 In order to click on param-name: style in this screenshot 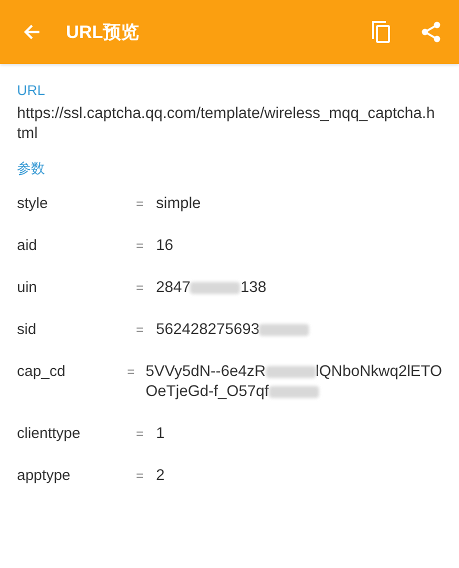, I will do `click(33, 204)`.